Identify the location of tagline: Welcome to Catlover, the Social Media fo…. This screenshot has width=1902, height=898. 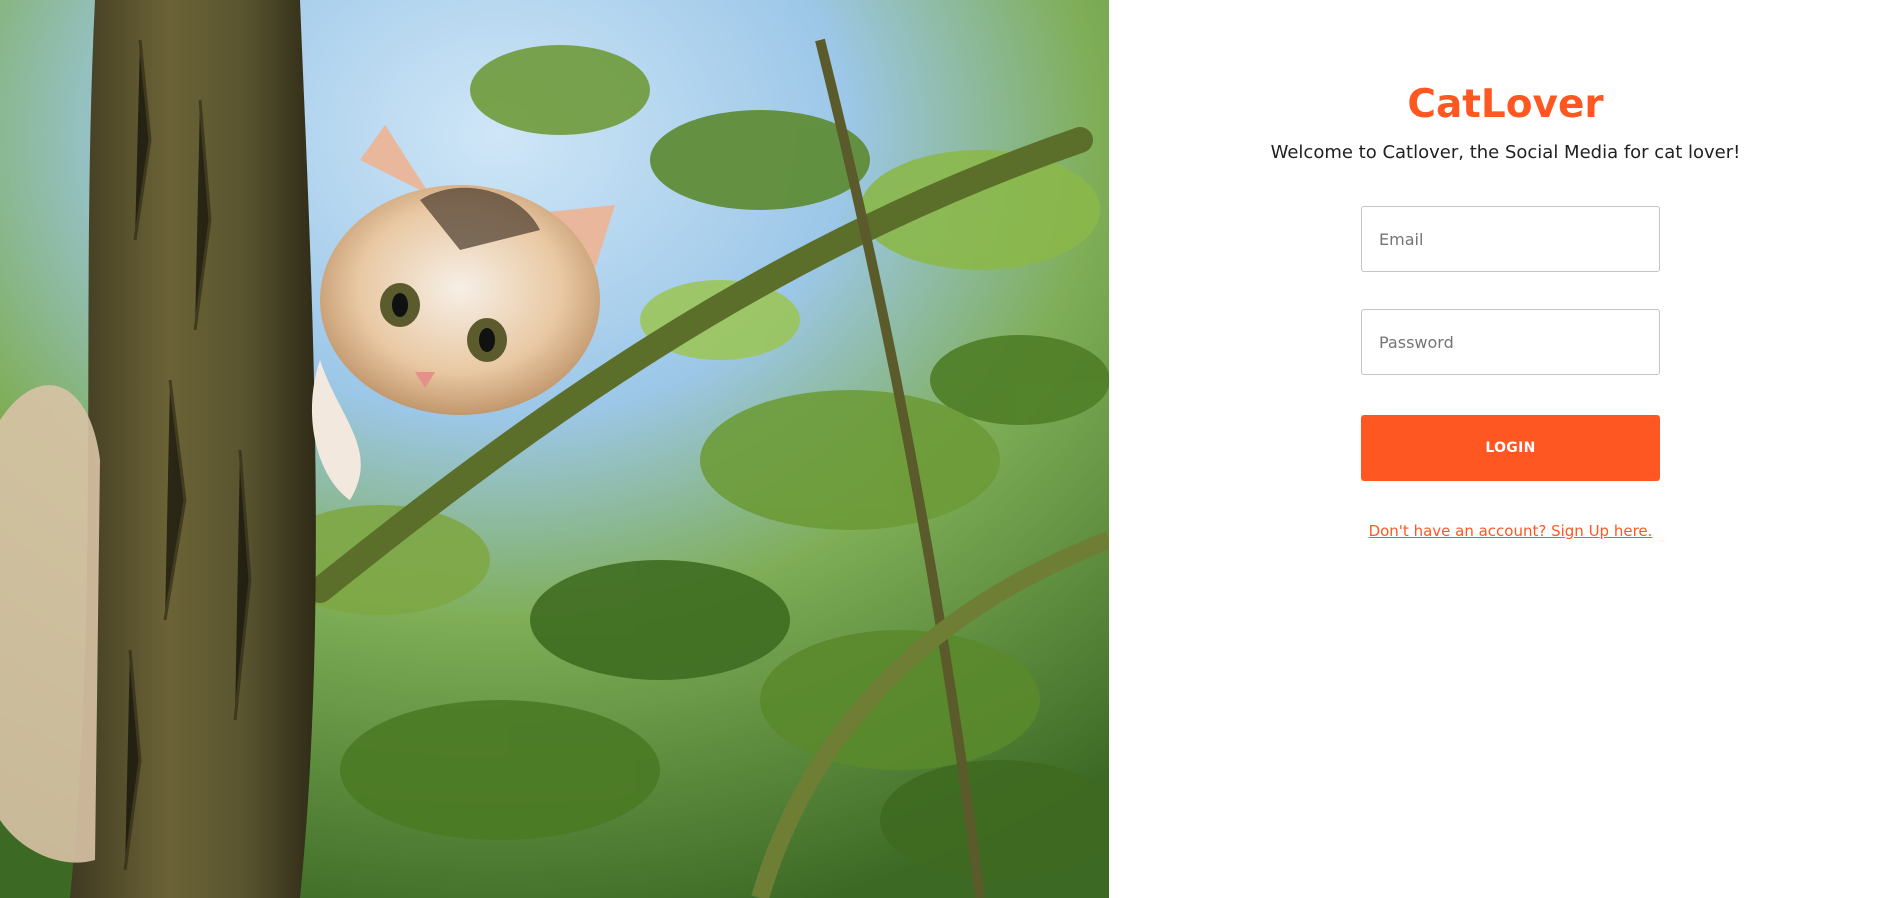
(1505, 152).